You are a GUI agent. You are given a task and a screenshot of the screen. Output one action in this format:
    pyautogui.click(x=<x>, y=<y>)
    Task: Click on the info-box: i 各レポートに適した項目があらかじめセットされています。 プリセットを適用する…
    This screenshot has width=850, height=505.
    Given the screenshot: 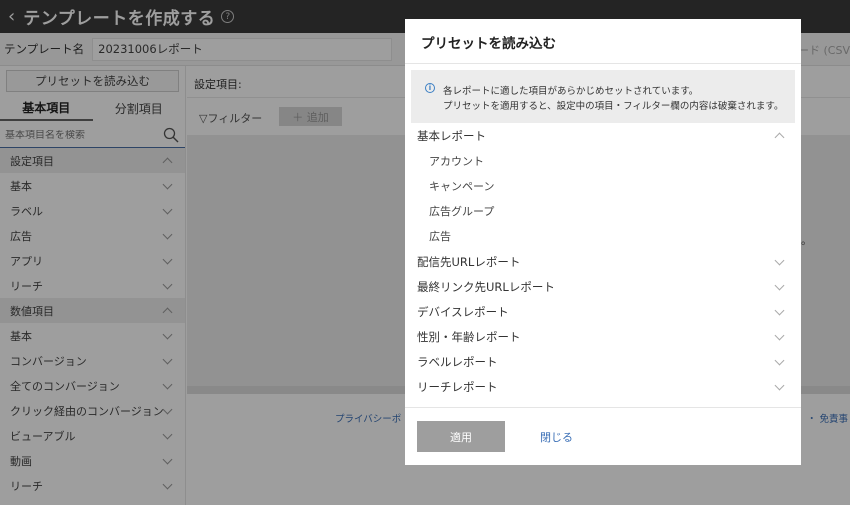 What is the action you would take?
    pyautogui.click(x=603, y=96)
    